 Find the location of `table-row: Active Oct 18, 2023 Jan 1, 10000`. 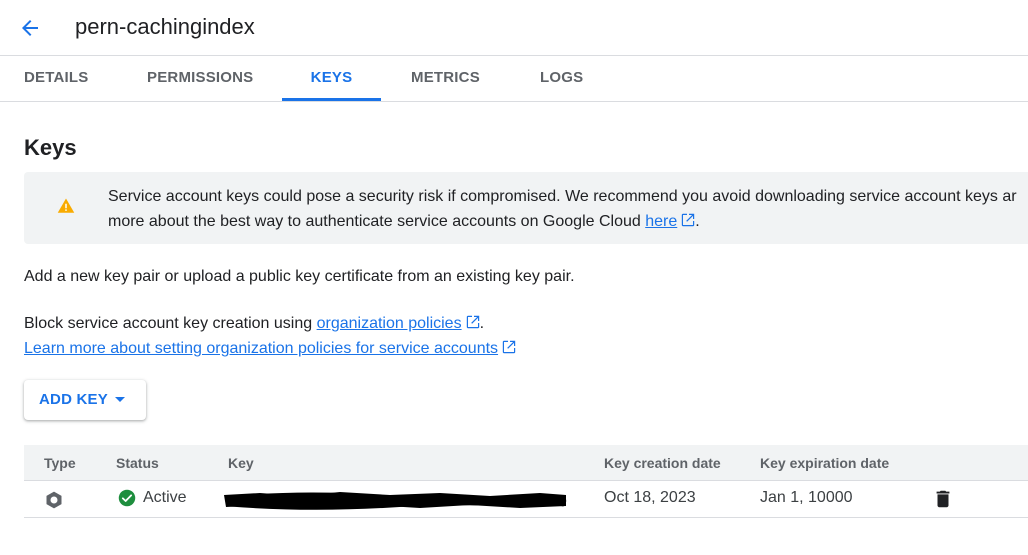

table-row: Active Oct 18, 2023 Jan 1, 10000 is located at coordinates (526, 499).